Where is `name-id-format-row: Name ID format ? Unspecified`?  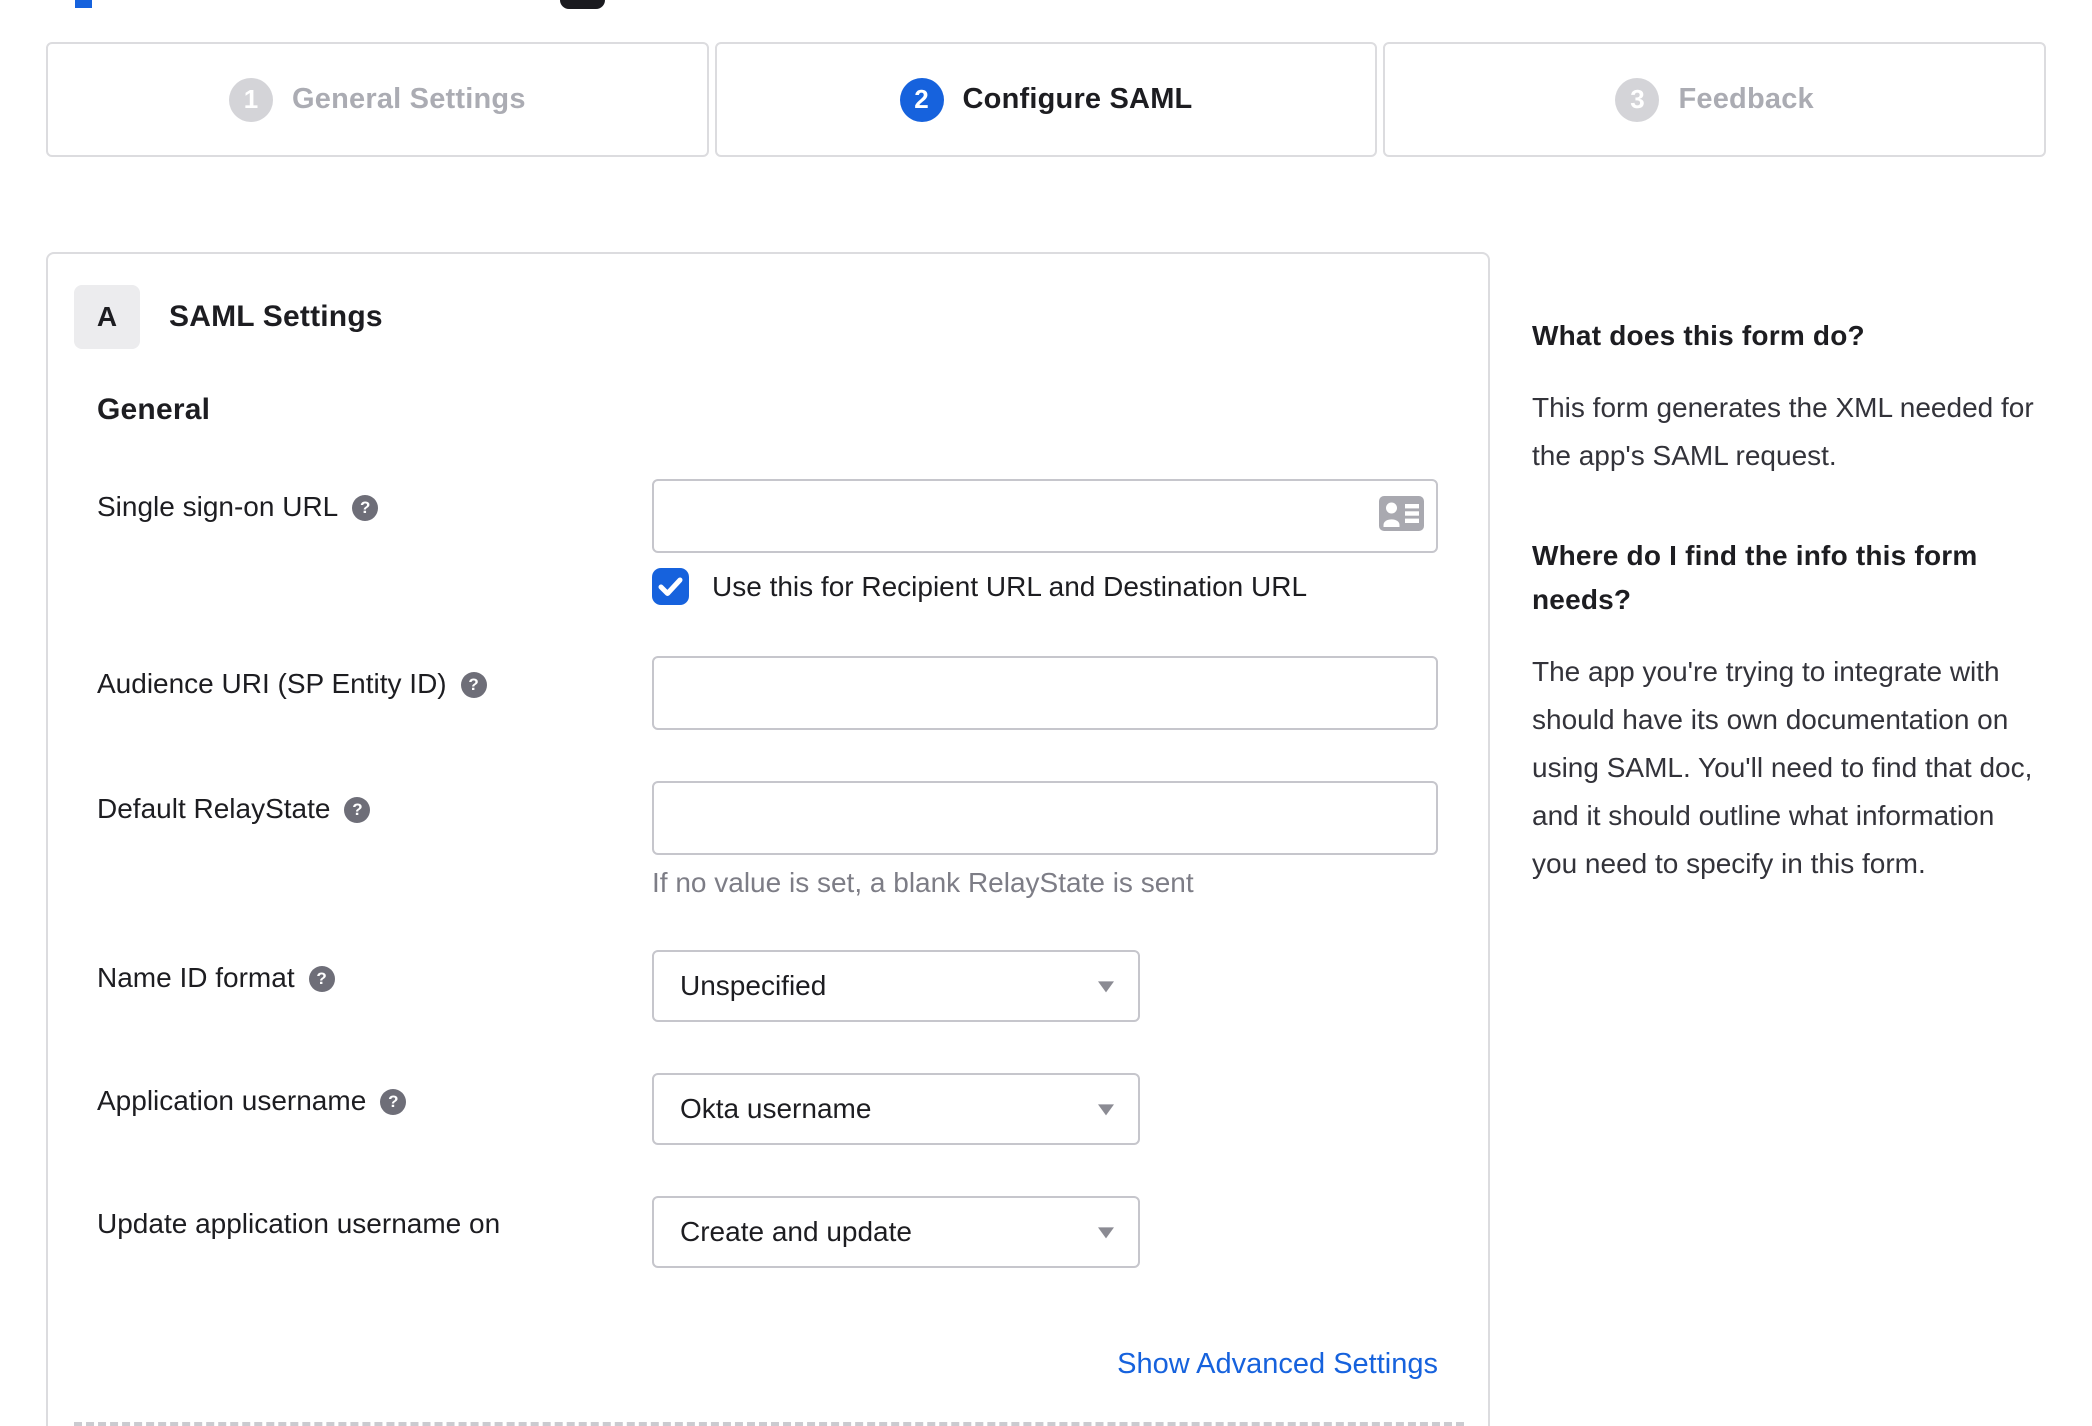 name-id-format-row: Name ID format ? Unspecified is located at coordinates (779, 986).